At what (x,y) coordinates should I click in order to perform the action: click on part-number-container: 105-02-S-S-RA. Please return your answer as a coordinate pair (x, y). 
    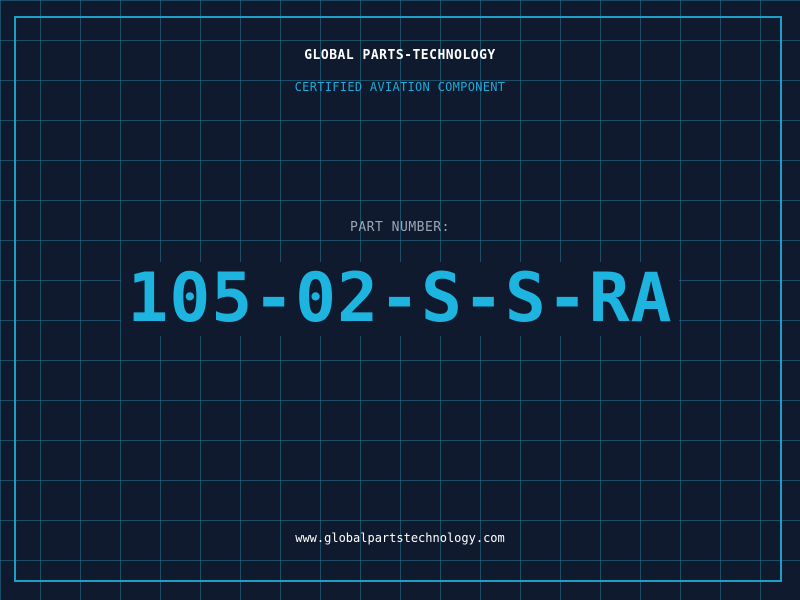
    Looking at the image, I should click on (400, 299).